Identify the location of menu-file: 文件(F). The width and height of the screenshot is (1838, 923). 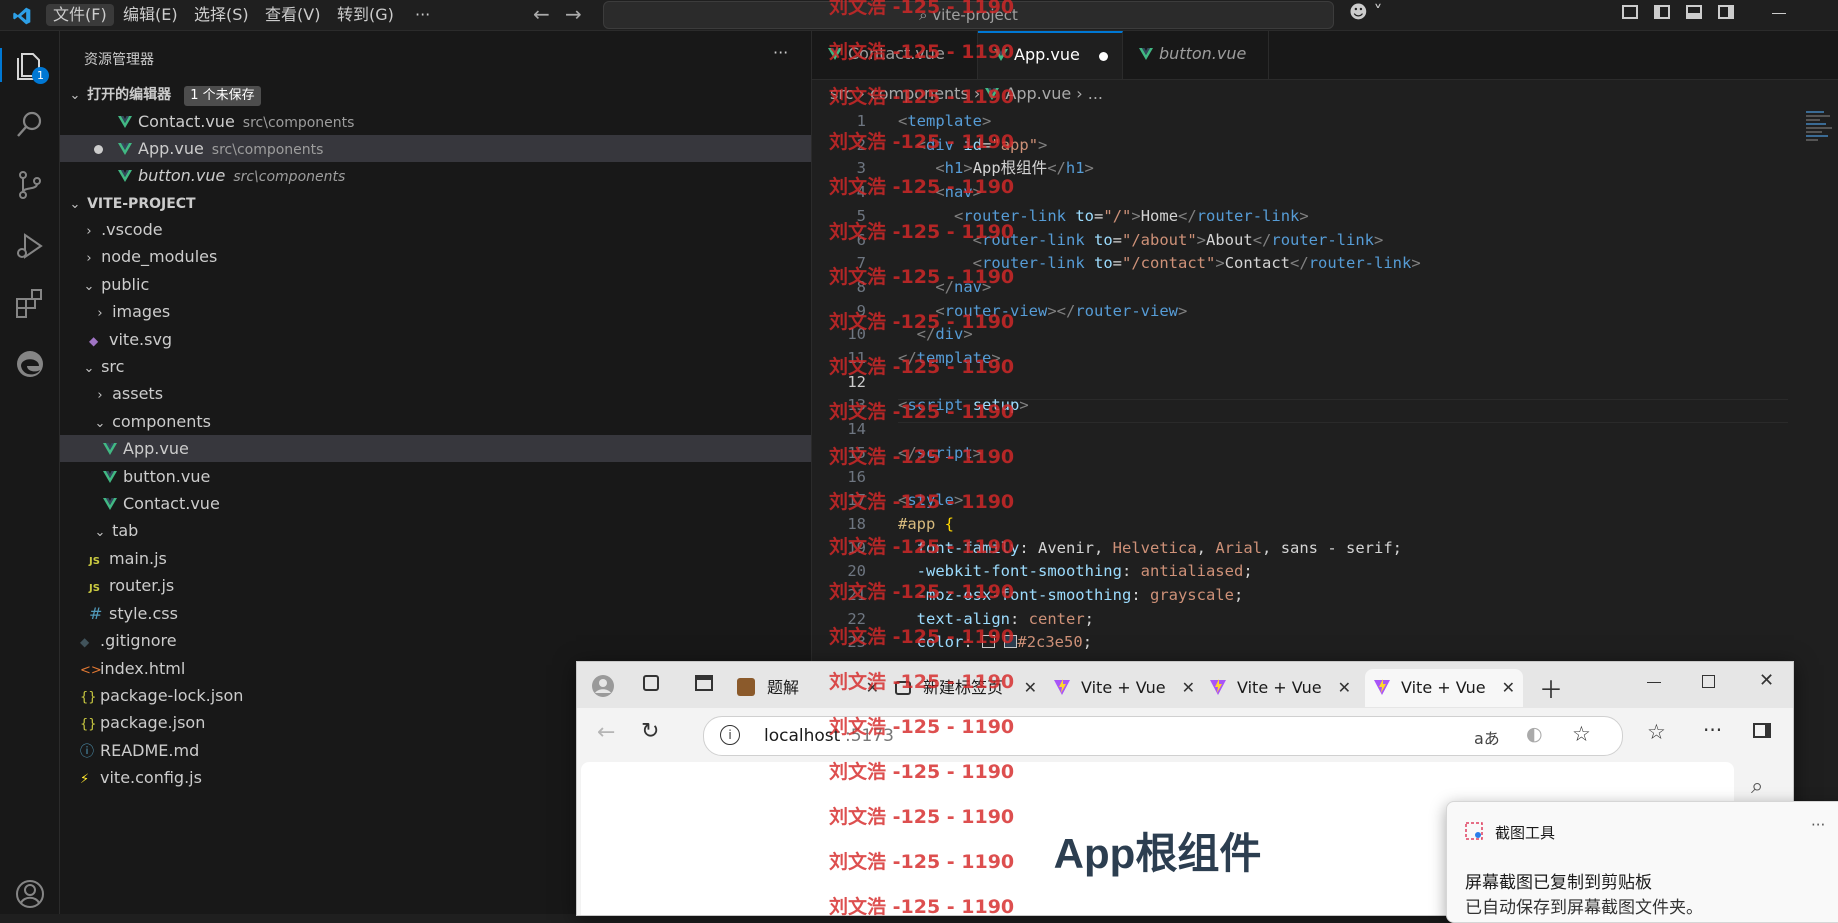
(80, 15).